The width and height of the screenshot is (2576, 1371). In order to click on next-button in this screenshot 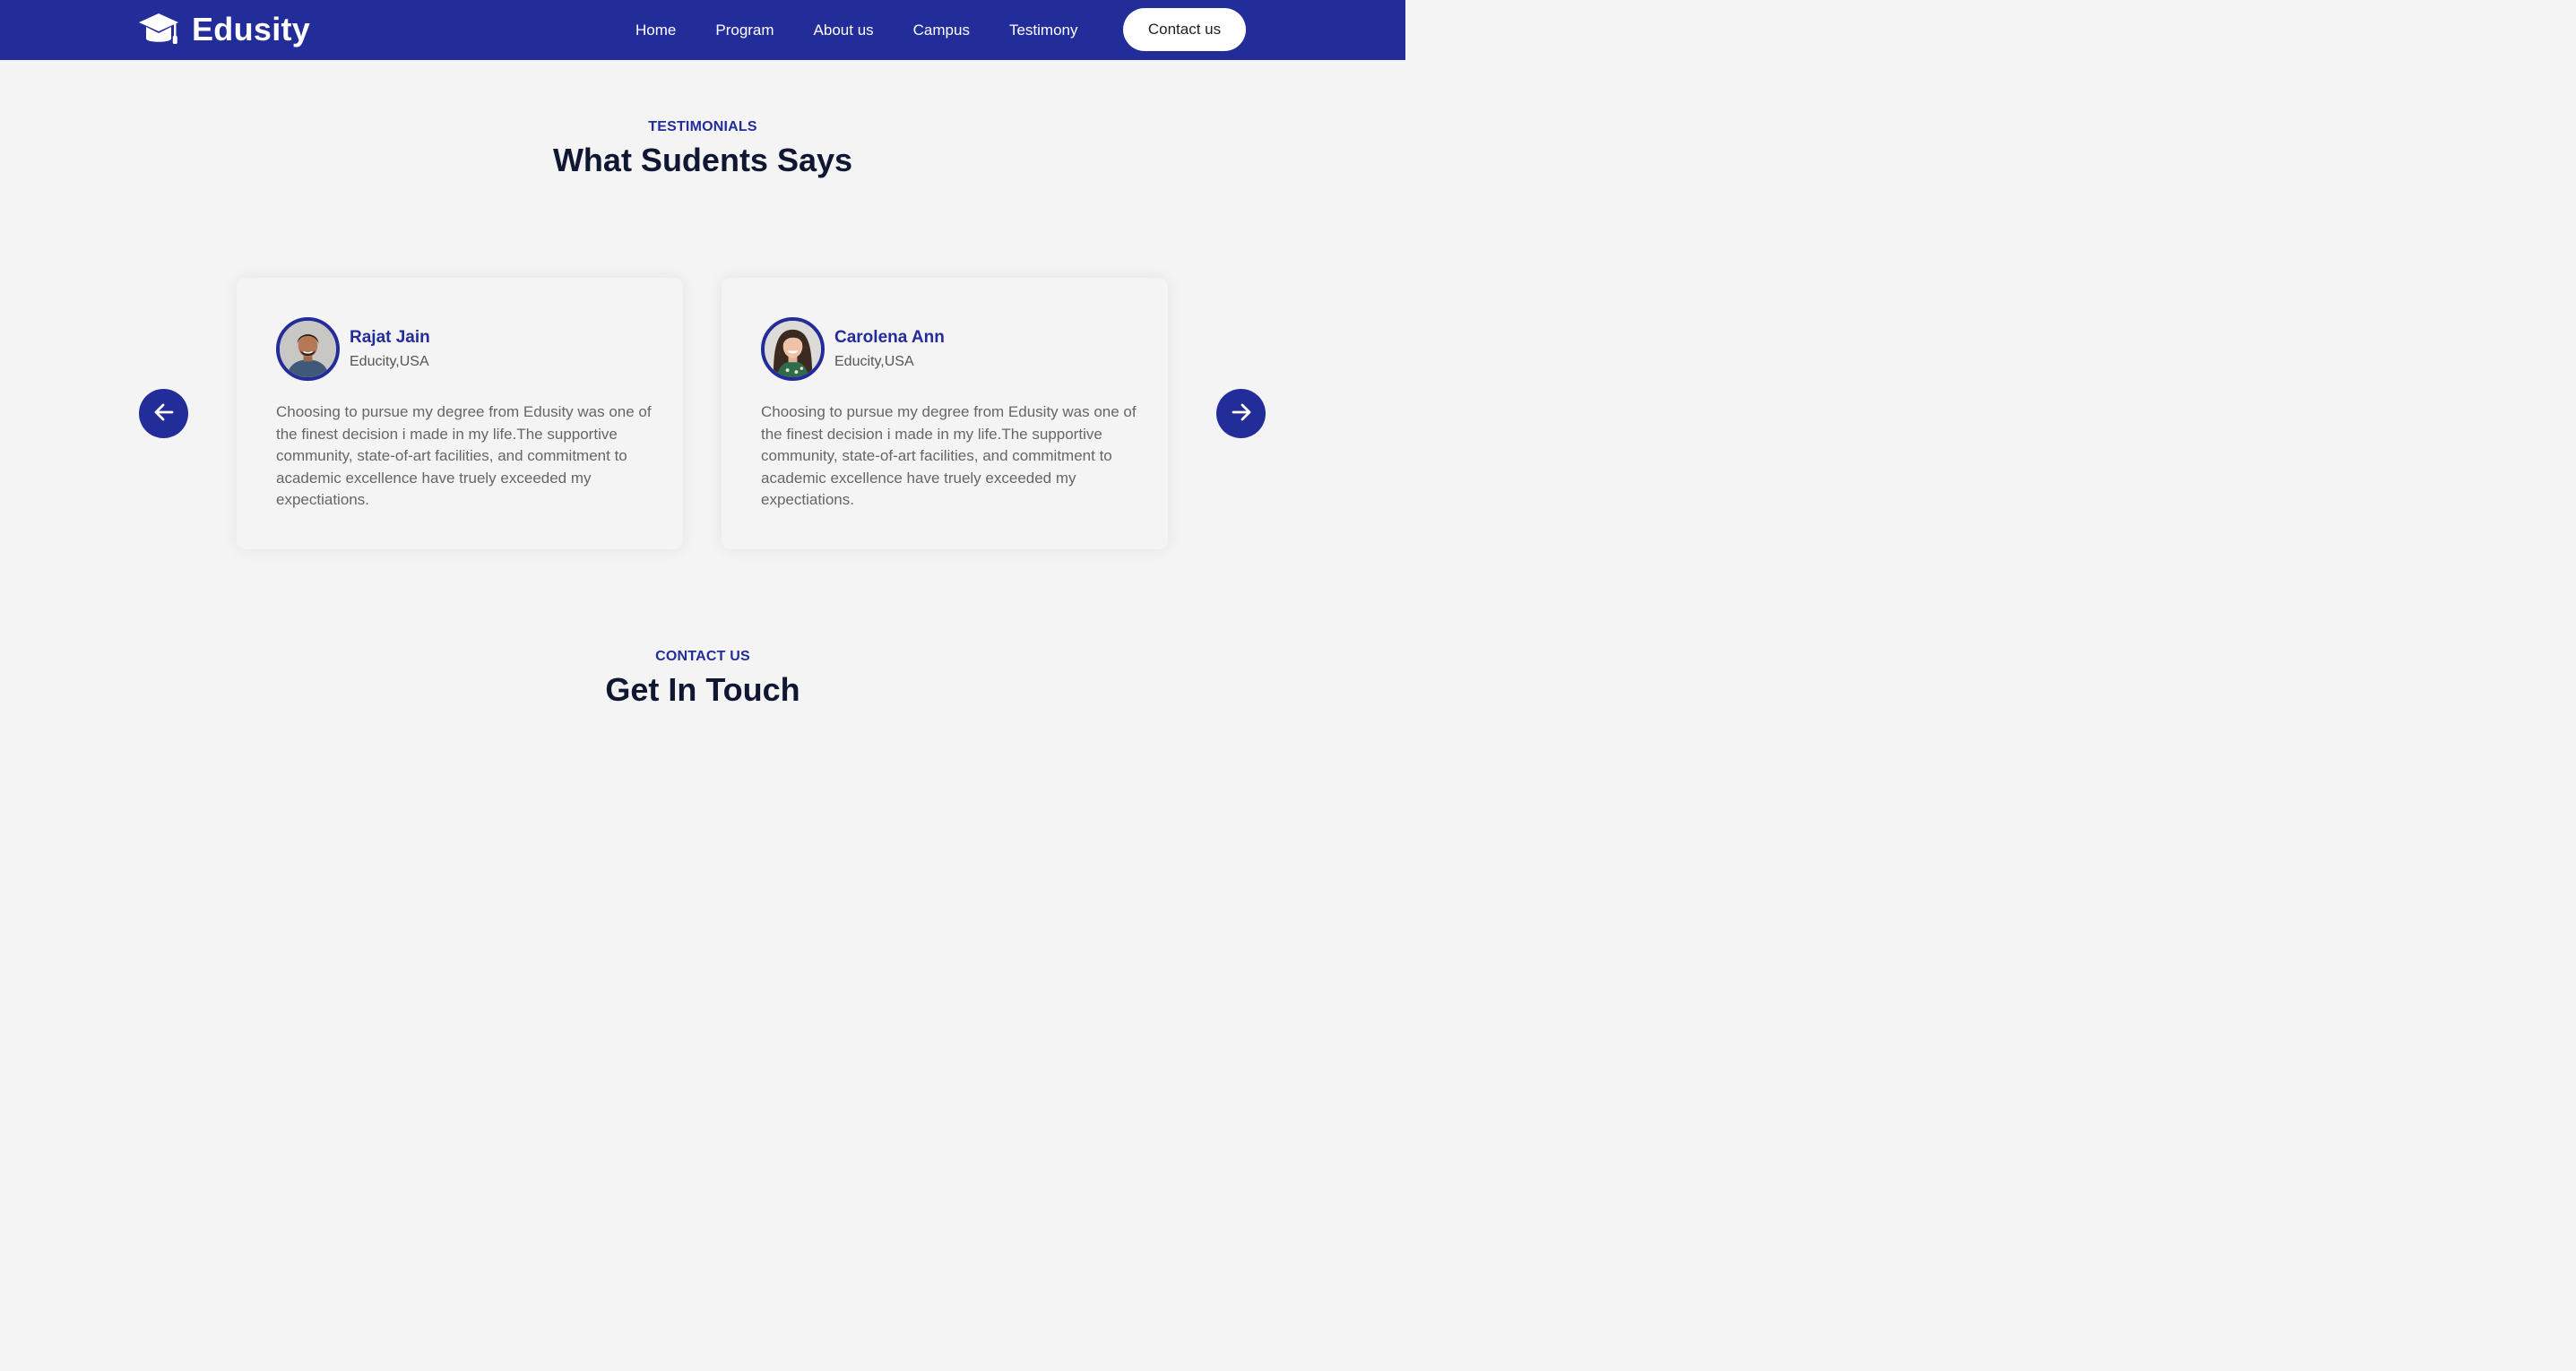, I will do `click(1241, 413)`.